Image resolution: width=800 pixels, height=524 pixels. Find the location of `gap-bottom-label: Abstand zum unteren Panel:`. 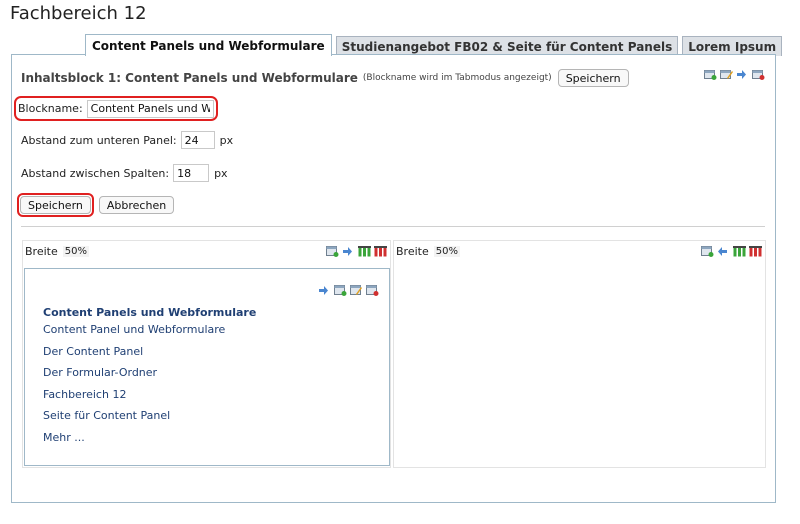

gap-bottom-label: Abstand zum unteren Panel: is located at coordinates (99, 140).